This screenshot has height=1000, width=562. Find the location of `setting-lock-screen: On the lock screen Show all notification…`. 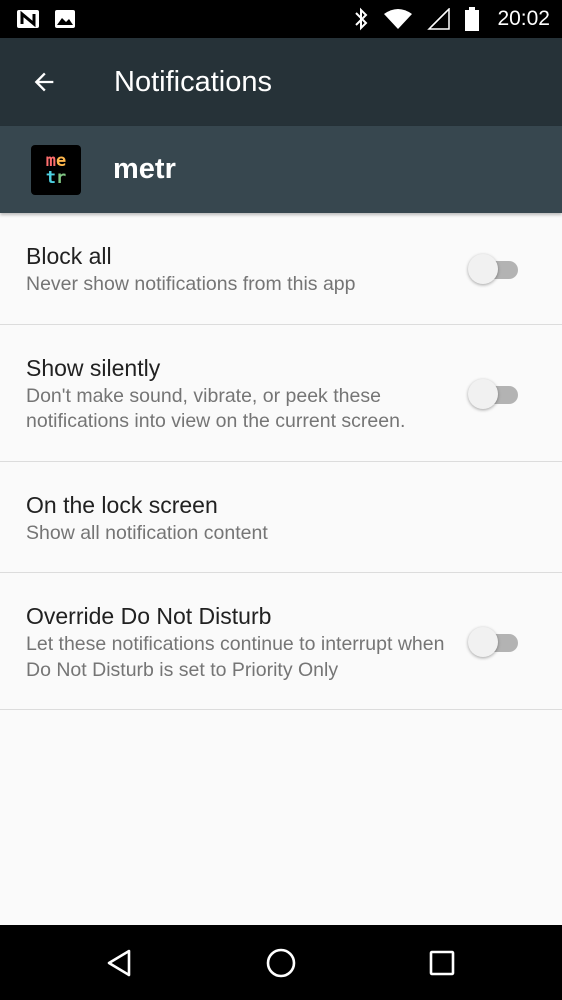

setting-lock-screen: On the lock screen Show all notification… is located at coordinates (281, 517).